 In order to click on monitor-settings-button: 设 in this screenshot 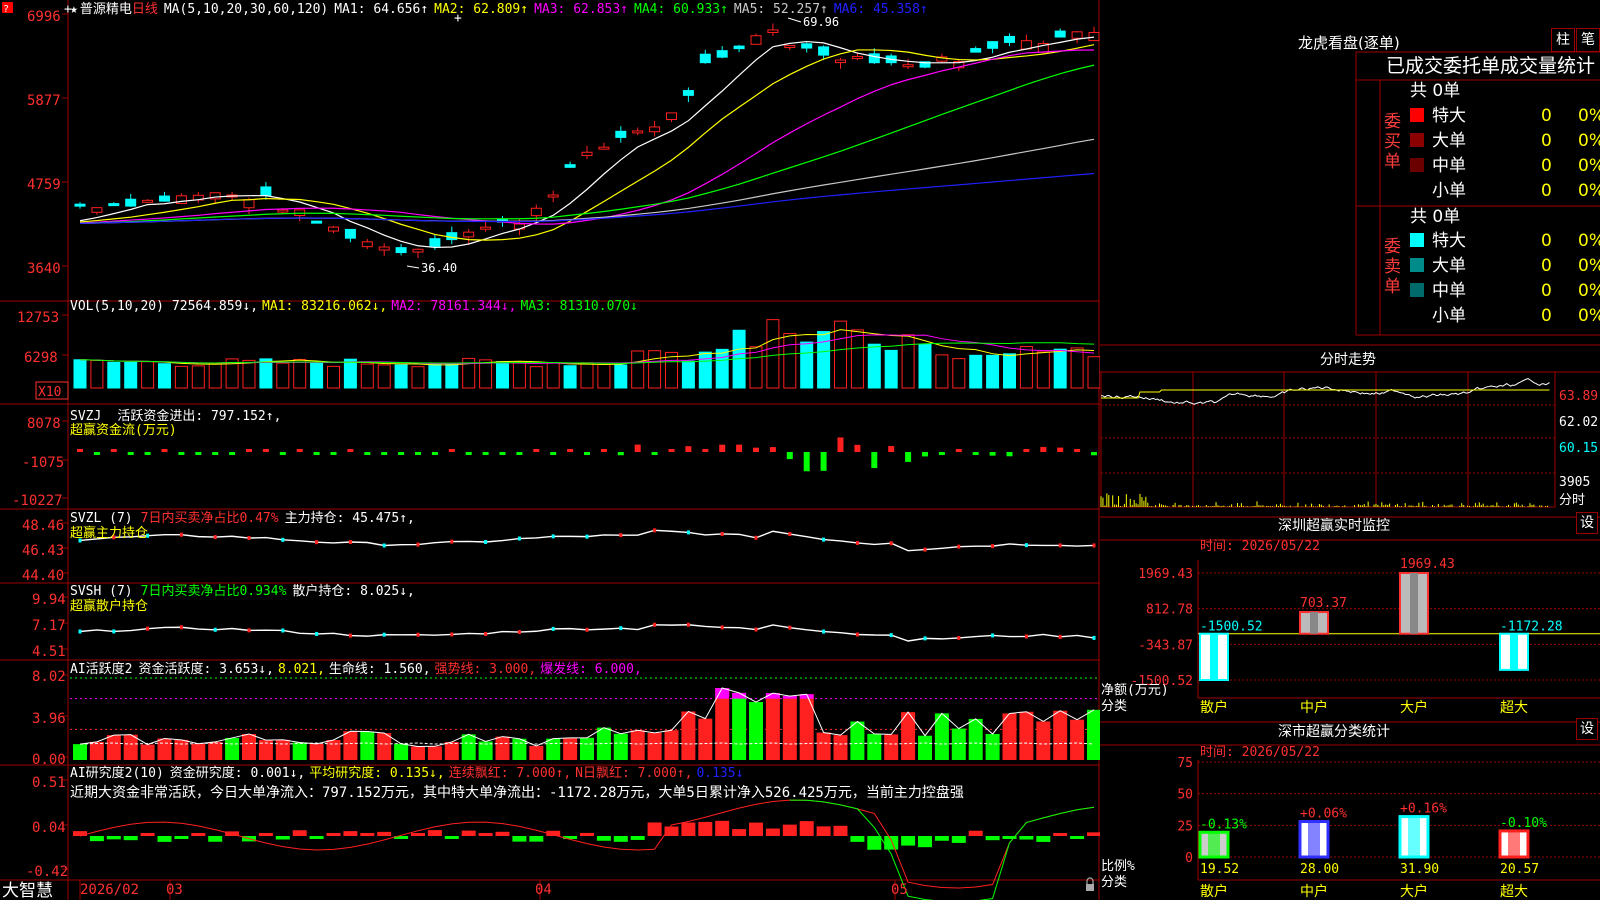, I will do `click(1587, 523)`.